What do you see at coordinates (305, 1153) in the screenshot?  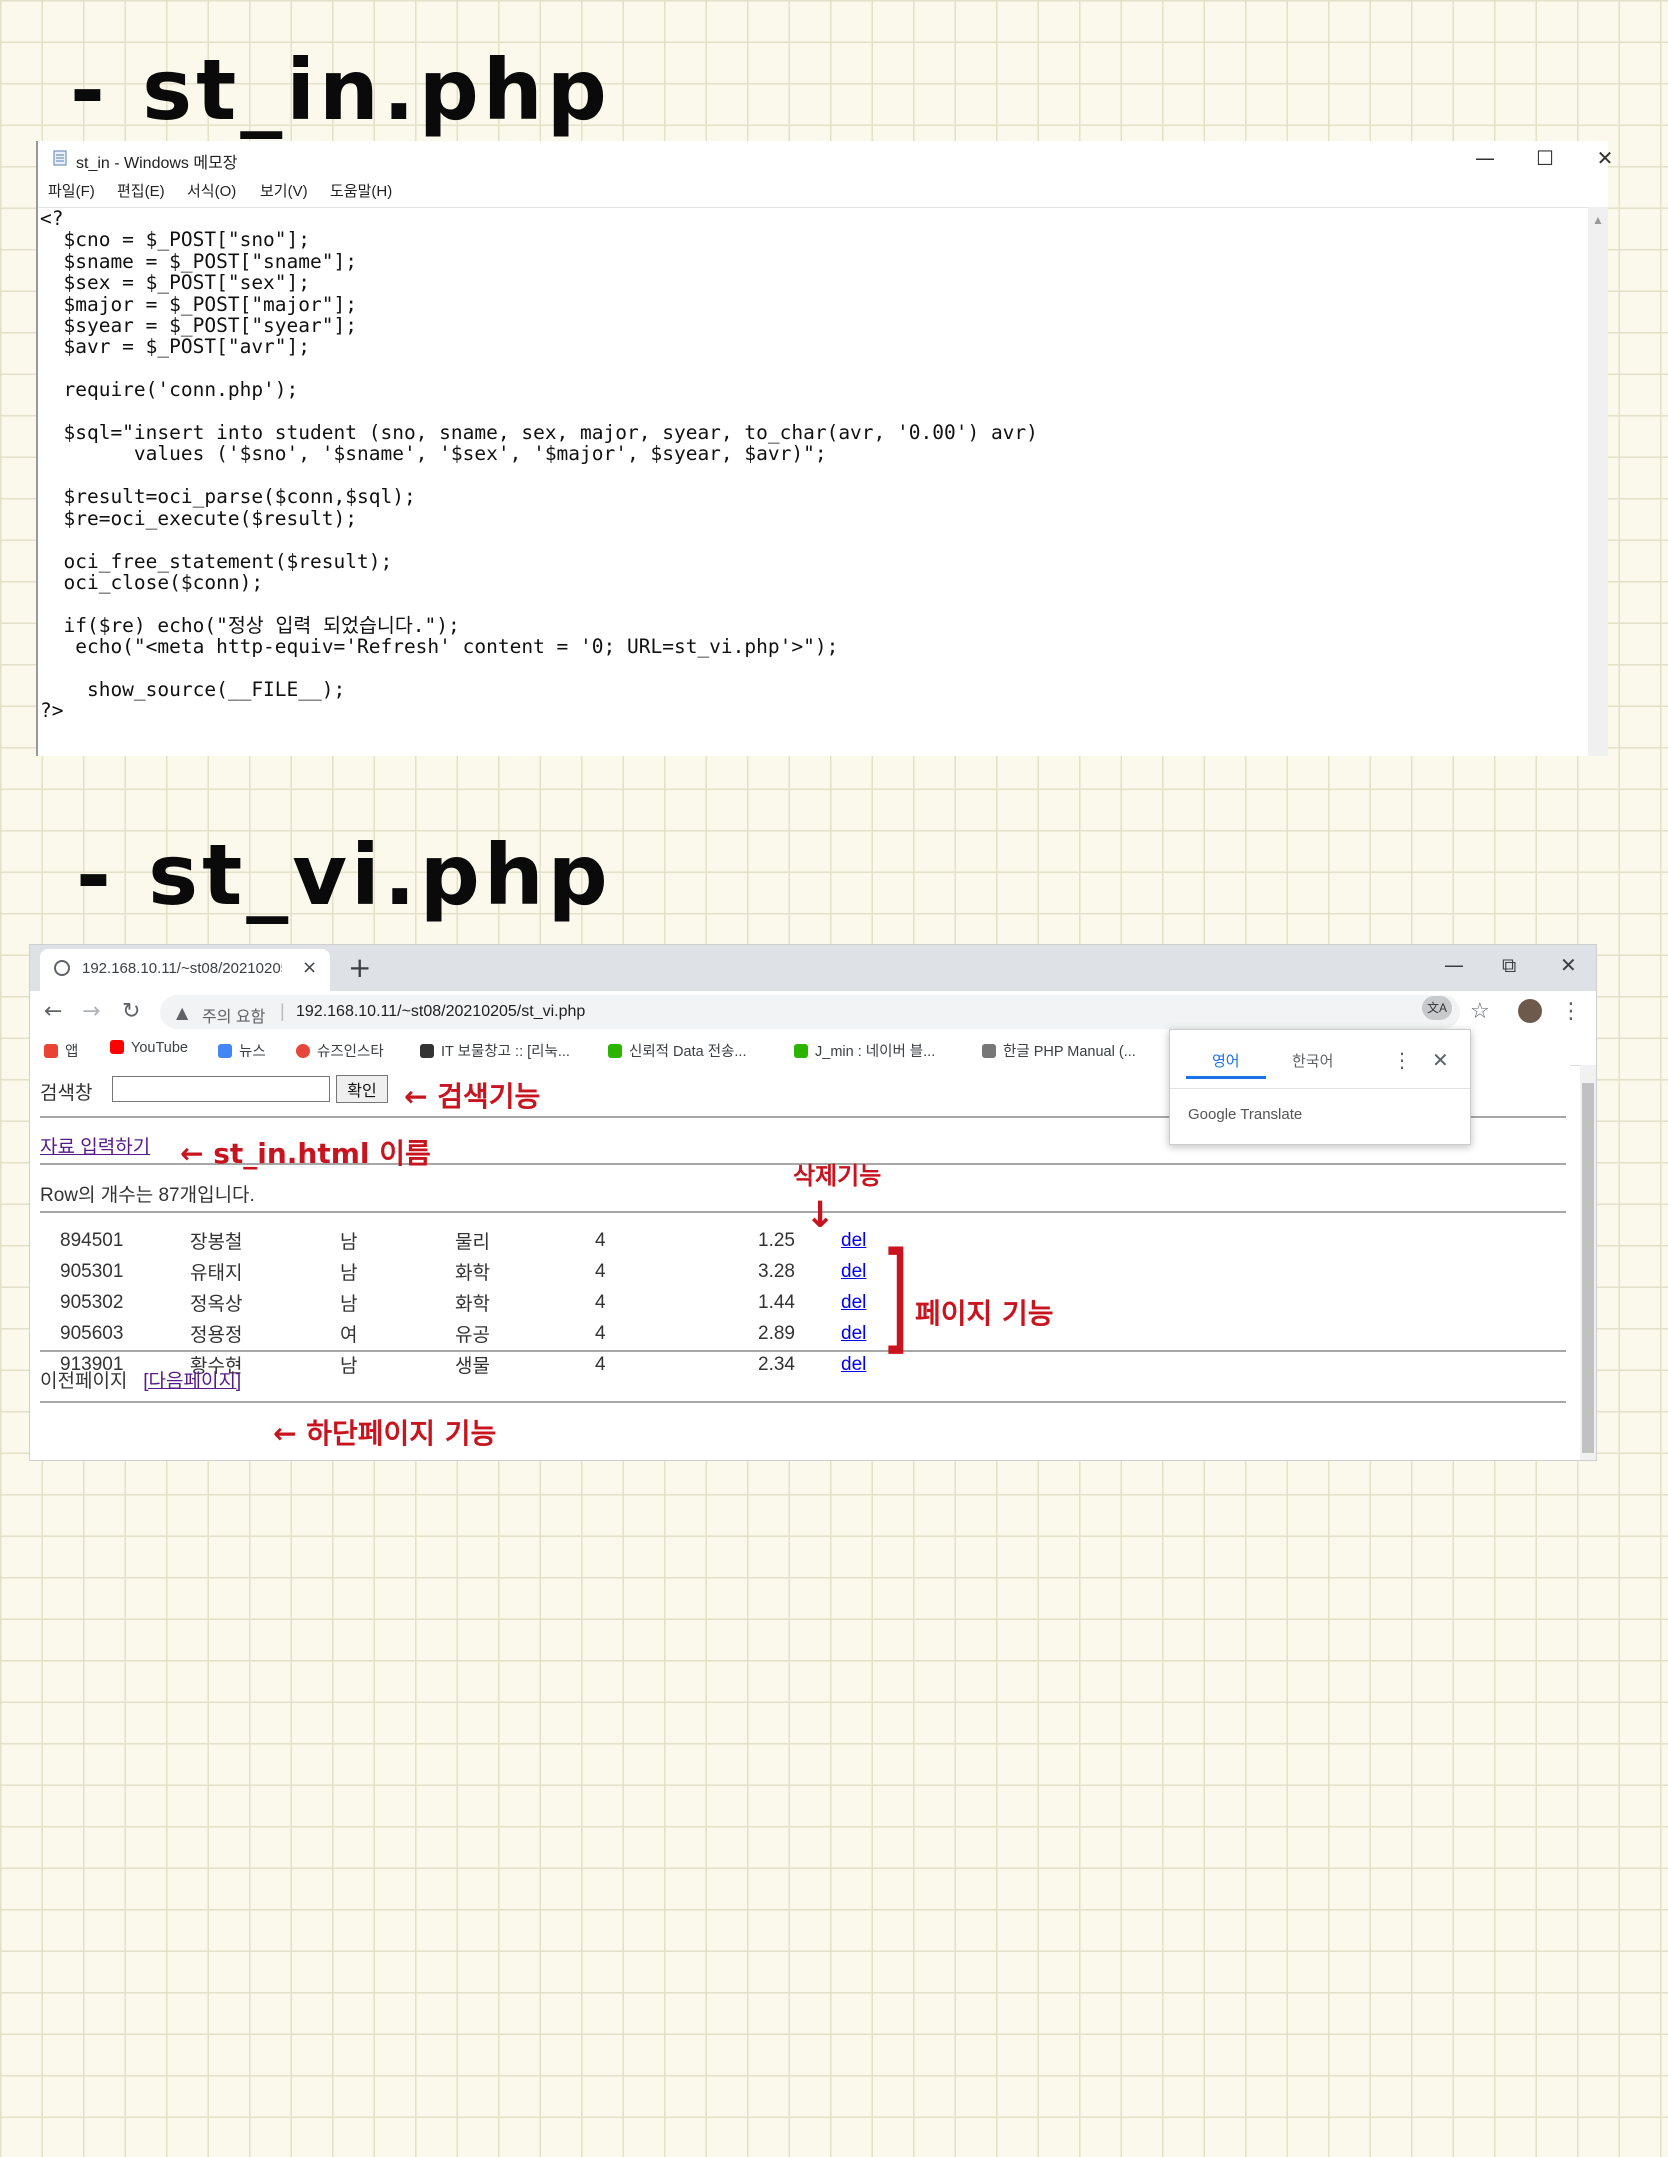 I see `input-link-annotation: ← st_in.html 이름` at bounding box center [305, 1153].